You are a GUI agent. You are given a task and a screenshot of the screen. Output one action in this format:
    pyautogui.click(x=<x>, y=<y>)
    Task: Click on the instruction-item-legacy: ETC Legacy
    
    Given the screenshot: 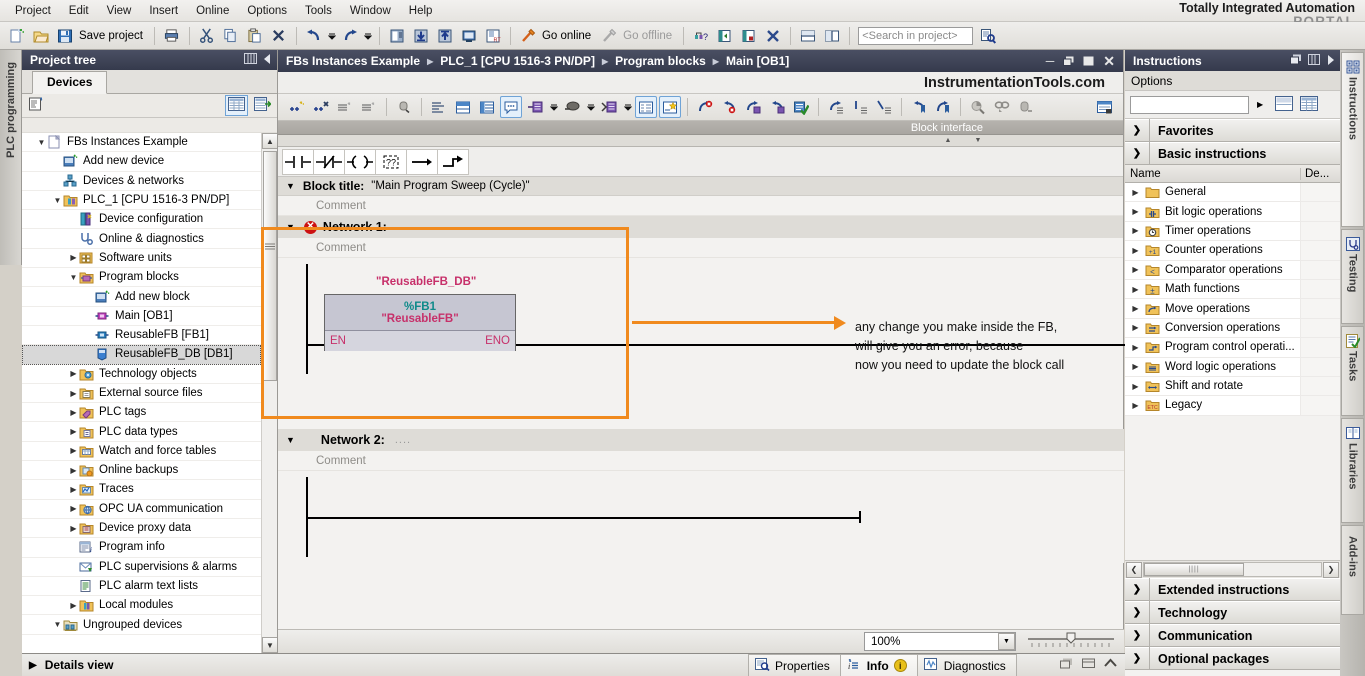 What is the action you would take?
    pyautogui.click(x=1232, y=406)
    